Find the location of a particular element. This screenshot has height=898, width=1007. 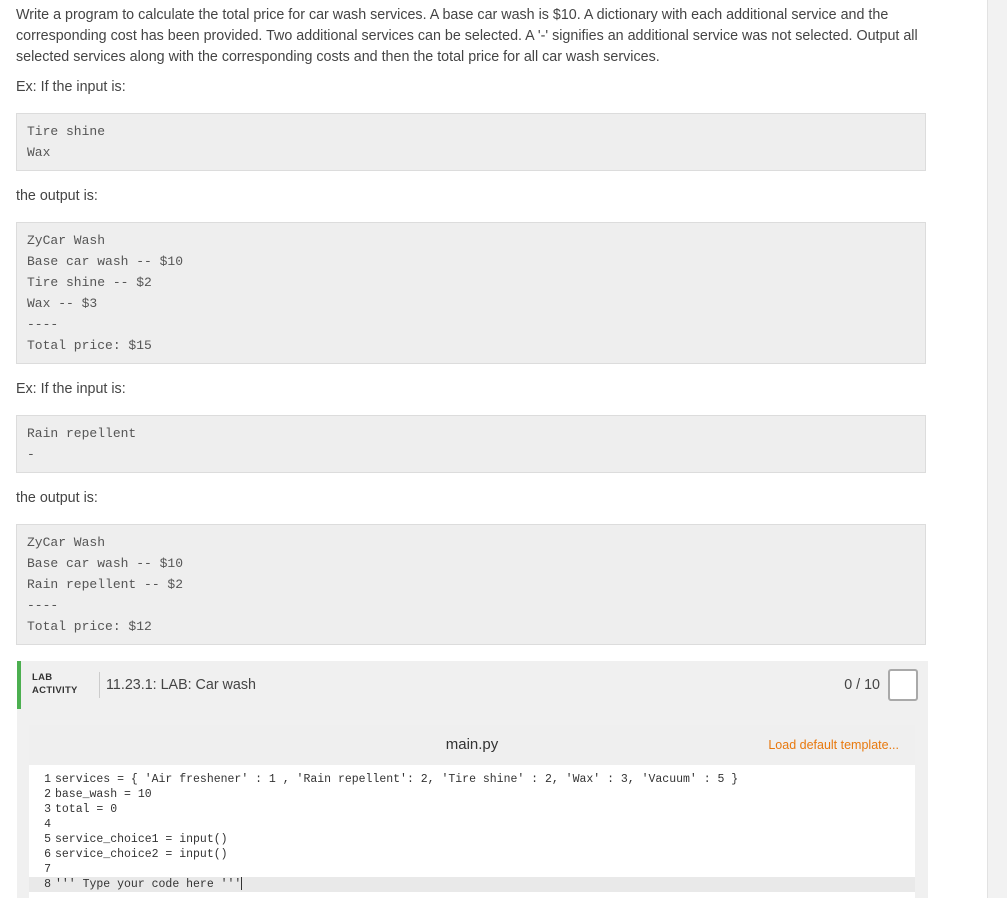

example1-output-line: Tire shine -- $2 is located at coordinates (89, 282).